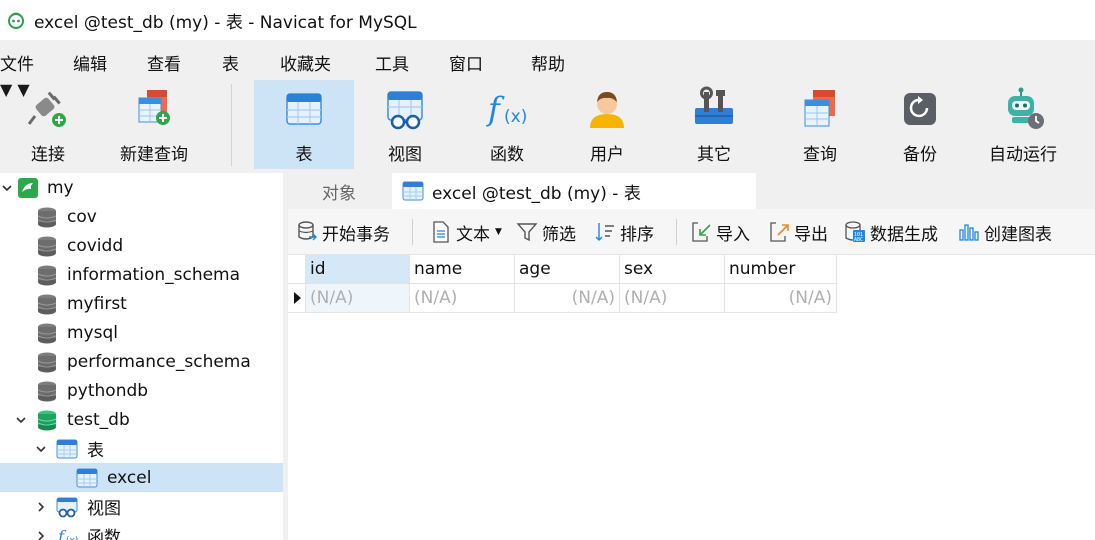 The height and width of the screenshot is (540, 1095). I want to click on tree-label: covidd, so click(95, 245).